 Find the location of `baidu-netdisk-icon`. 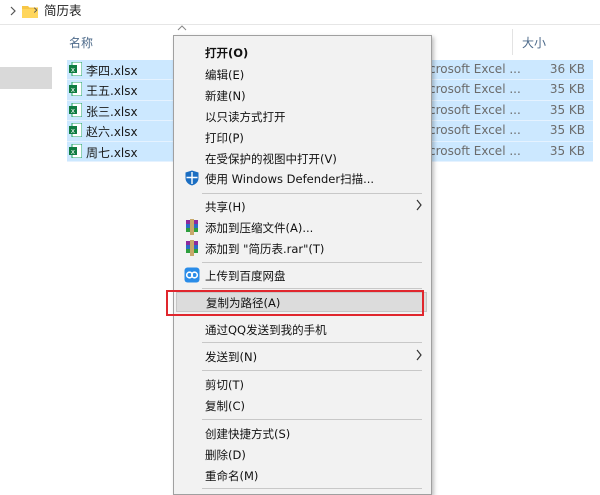

baidu-netdisk-icon is located at coordinates (192, 275).